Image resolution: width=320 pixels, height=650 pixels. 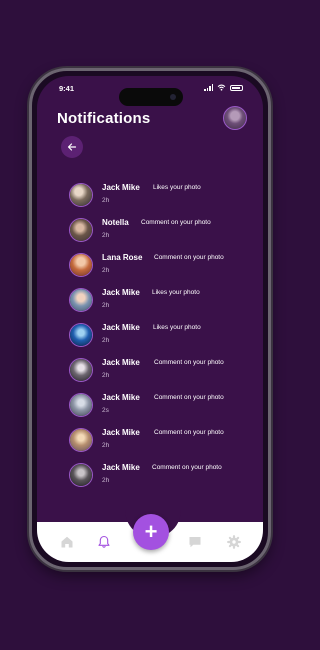 What do you see at coordinates (161, 233) in the screenshot?
I see `notification-item: Notella Comment on your photo 2h` at bounding box center [161, 233].